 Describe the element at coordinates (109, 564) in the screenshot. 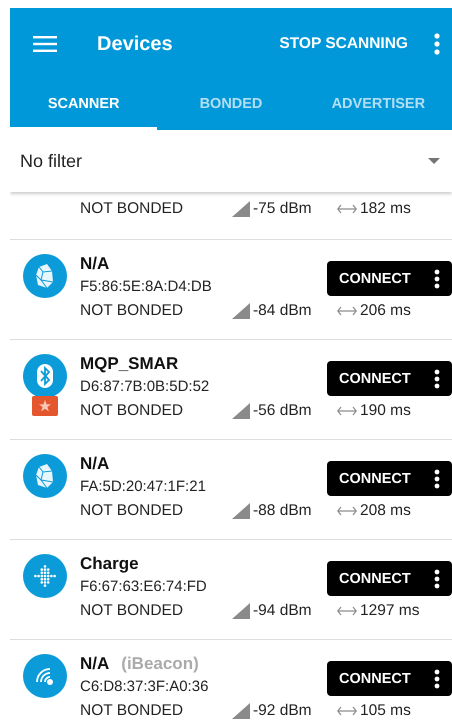

I see `device-name: Charge` at that location.